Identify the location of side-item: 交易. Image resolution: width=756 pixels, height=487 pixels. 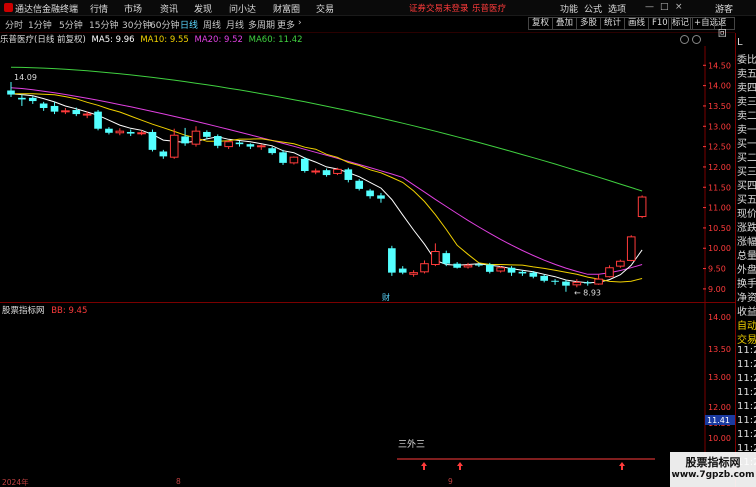
(746, 340).